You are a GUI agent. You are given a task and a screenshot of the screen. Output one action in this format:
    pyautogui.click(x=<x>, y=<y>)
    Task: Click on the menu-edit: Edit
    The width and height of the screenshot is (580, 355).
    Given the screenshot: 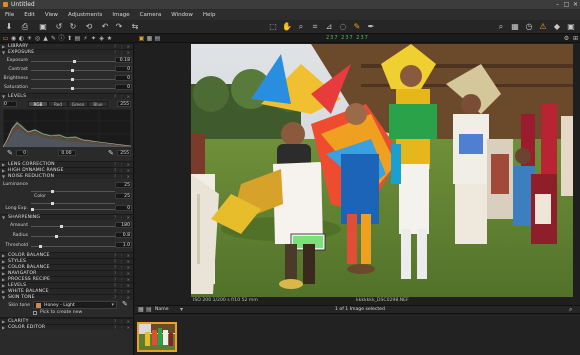 What is the action you would take?
    pyautogui.click(x=29, y=15)
    